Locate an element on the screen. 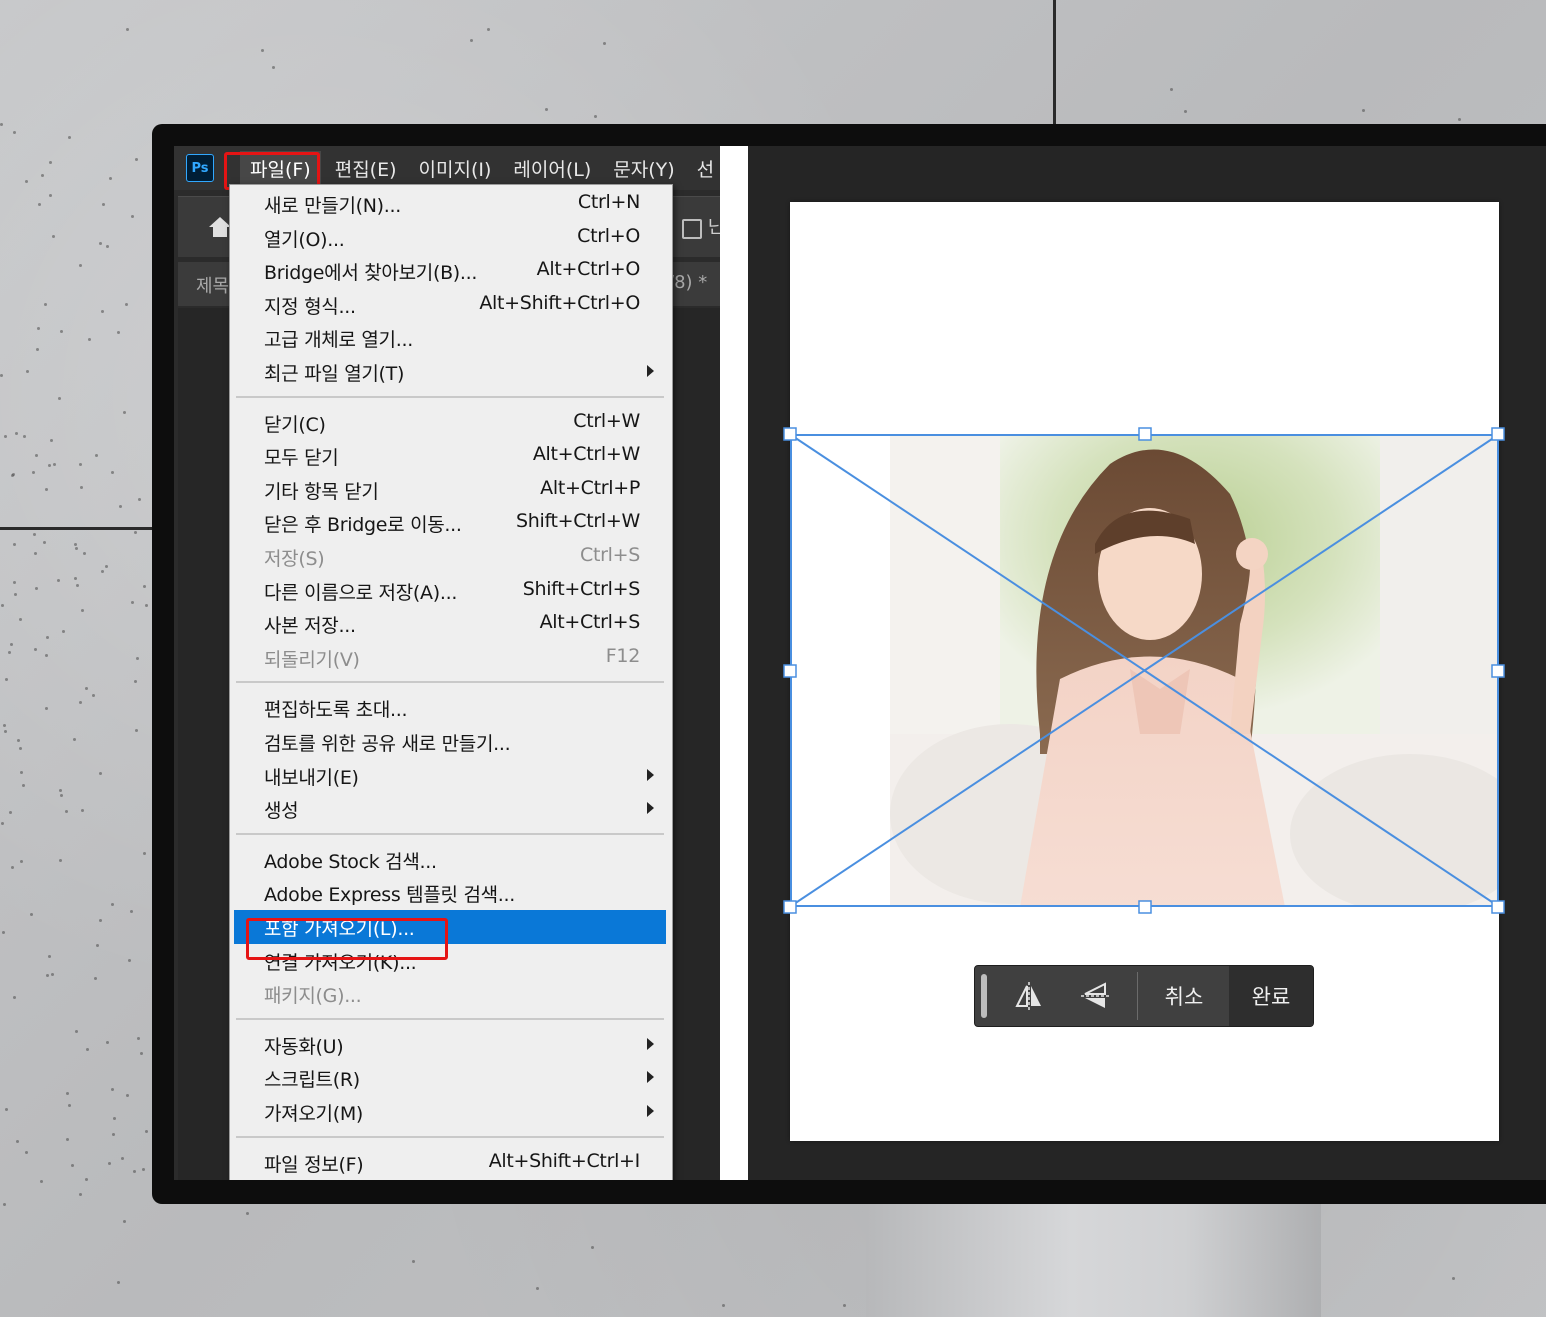 The width and height of the screenshot is (1546, 1317). menu-file: 파일(F) is located at coordinates (280, 168).